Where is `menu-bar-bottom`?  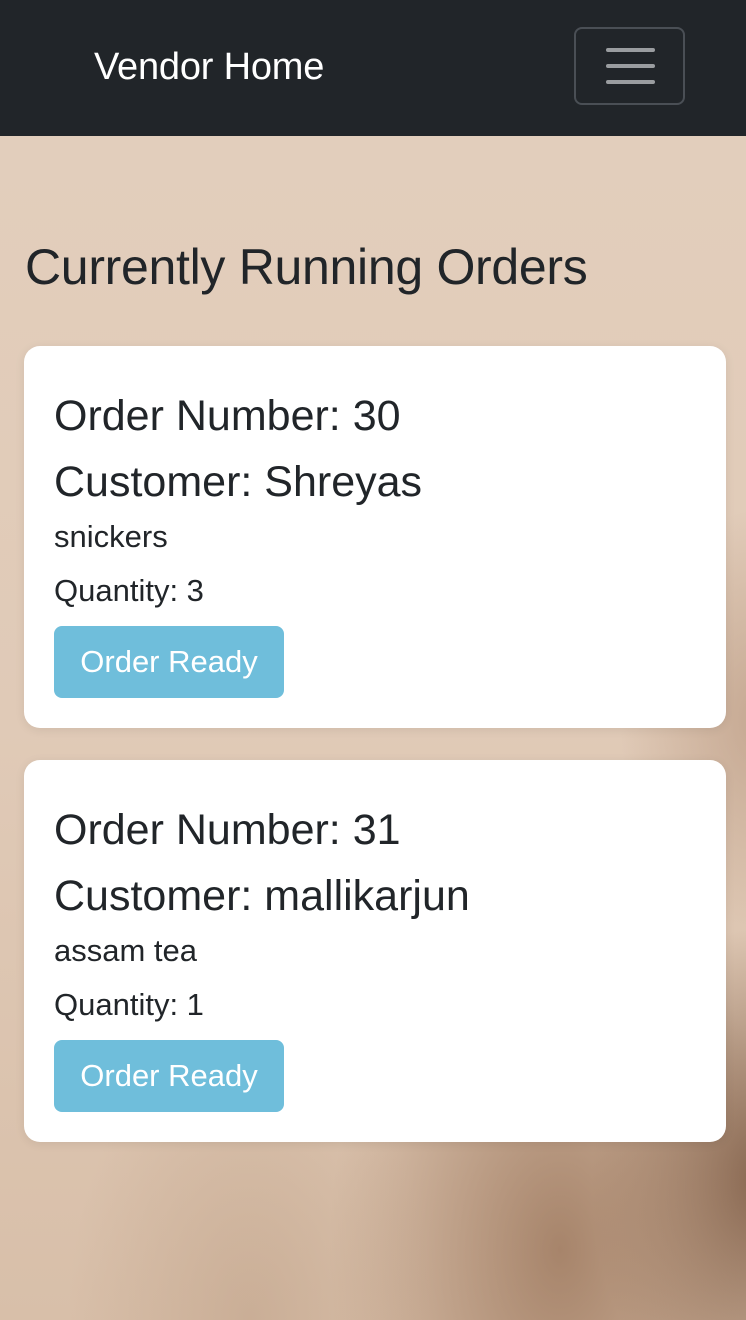 menu-bar-bottom is located at coordinates (630, 82).